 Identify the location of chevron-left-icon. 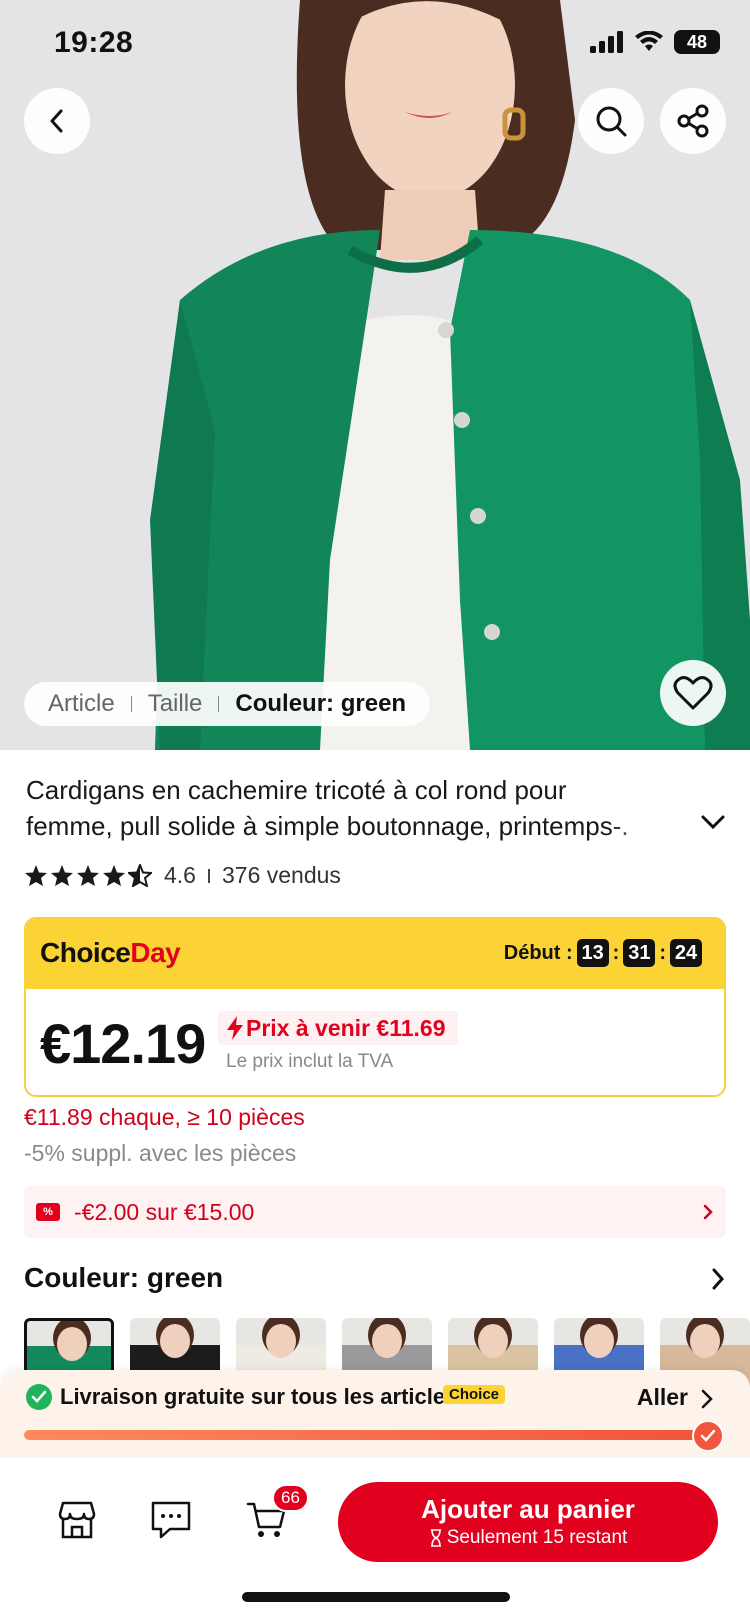
(56, 121).